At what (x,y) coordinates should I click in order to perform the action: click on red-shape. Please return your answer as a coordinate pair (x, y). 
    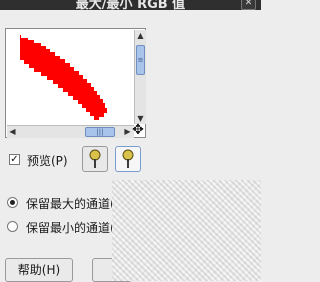
    Looking at the image, I should click on (63, 77).